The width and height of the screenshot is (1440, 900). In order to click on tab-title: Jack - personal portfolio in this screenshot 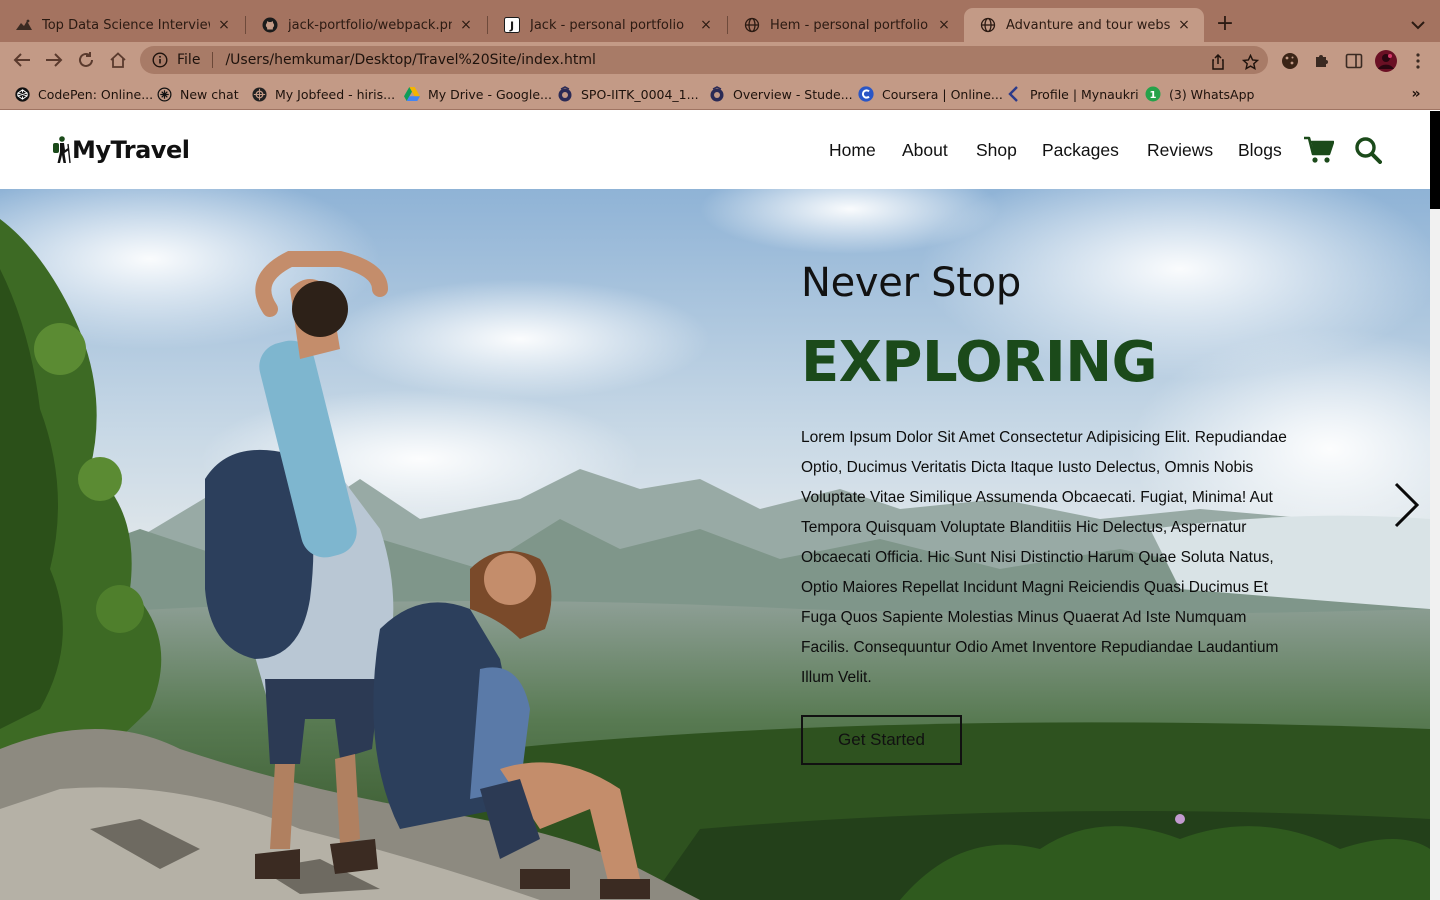, I will do `click(607, 25)`.